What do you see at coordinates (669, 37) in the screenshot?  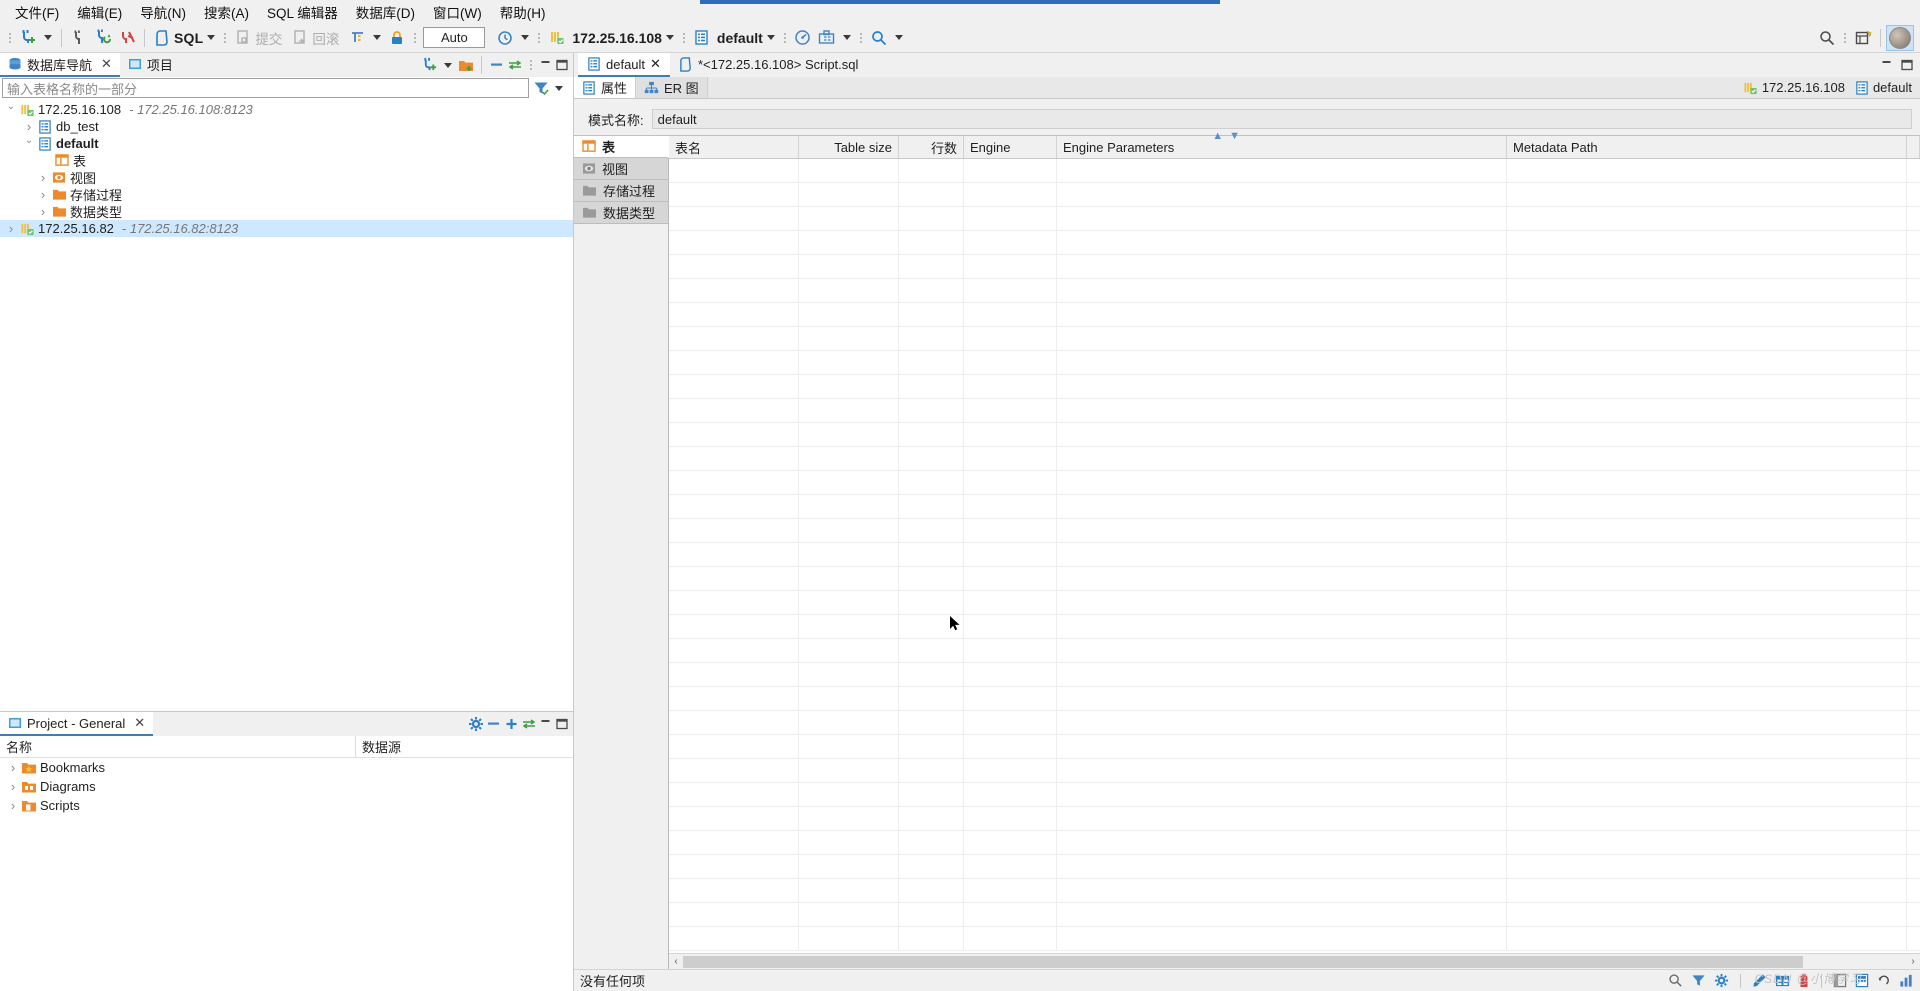 I see `connection-dropdown-icon` at bounding box center [669, 37].